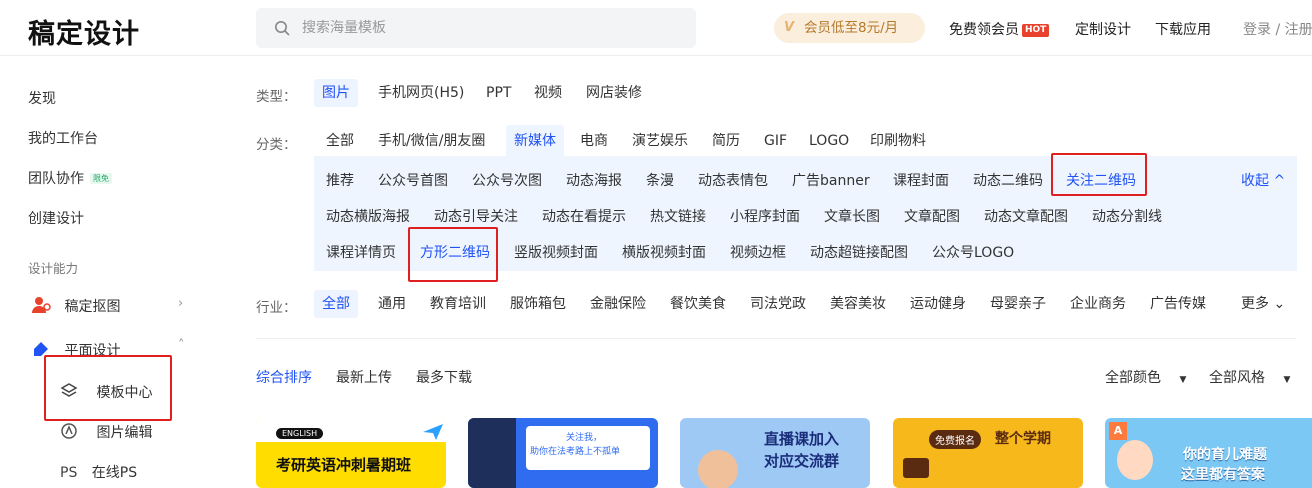  I want to click on category-option: 电商, so click(594, 141).